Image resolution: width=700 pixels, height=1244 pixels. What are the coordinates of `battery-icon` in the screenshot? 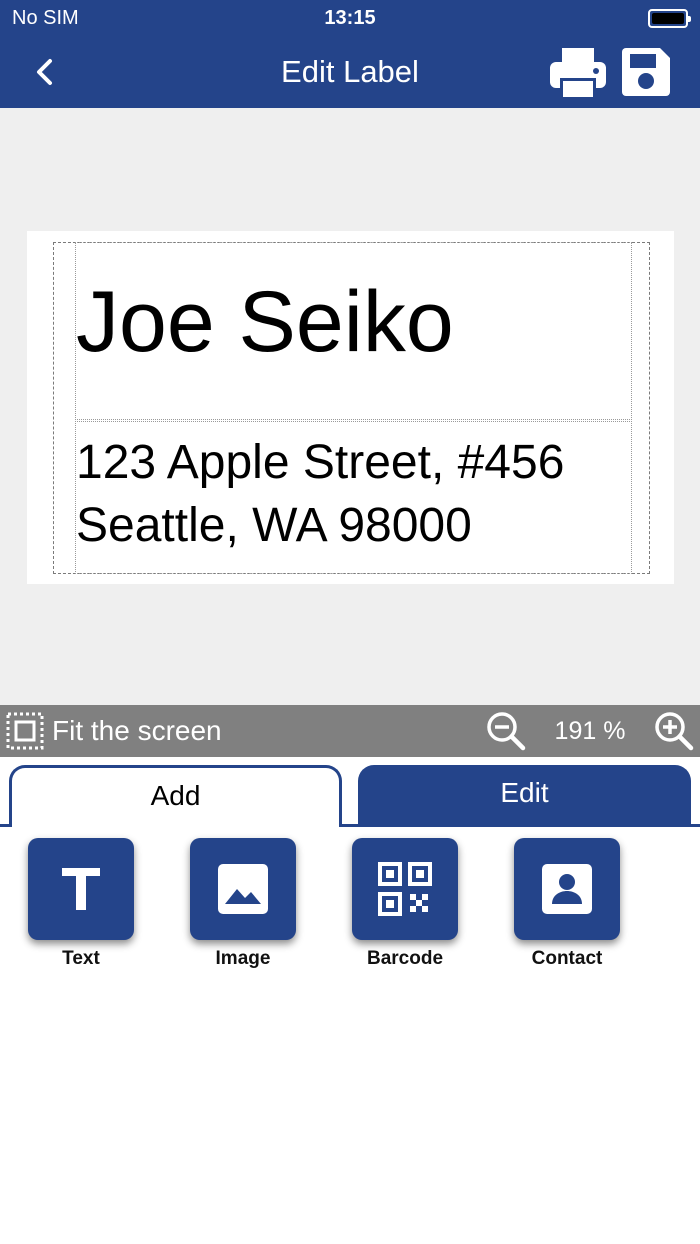 It's located at (669, 18).